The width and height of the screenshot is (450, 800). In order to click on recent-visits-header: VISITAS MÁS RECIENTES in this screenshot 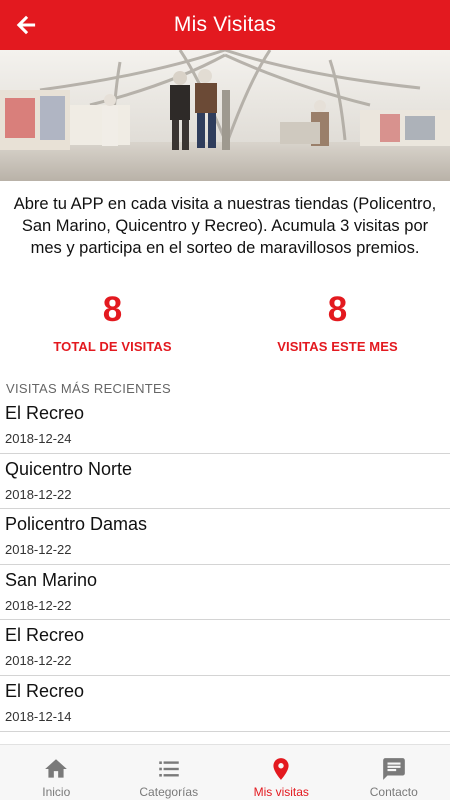, I will do `click(88, 388)`.